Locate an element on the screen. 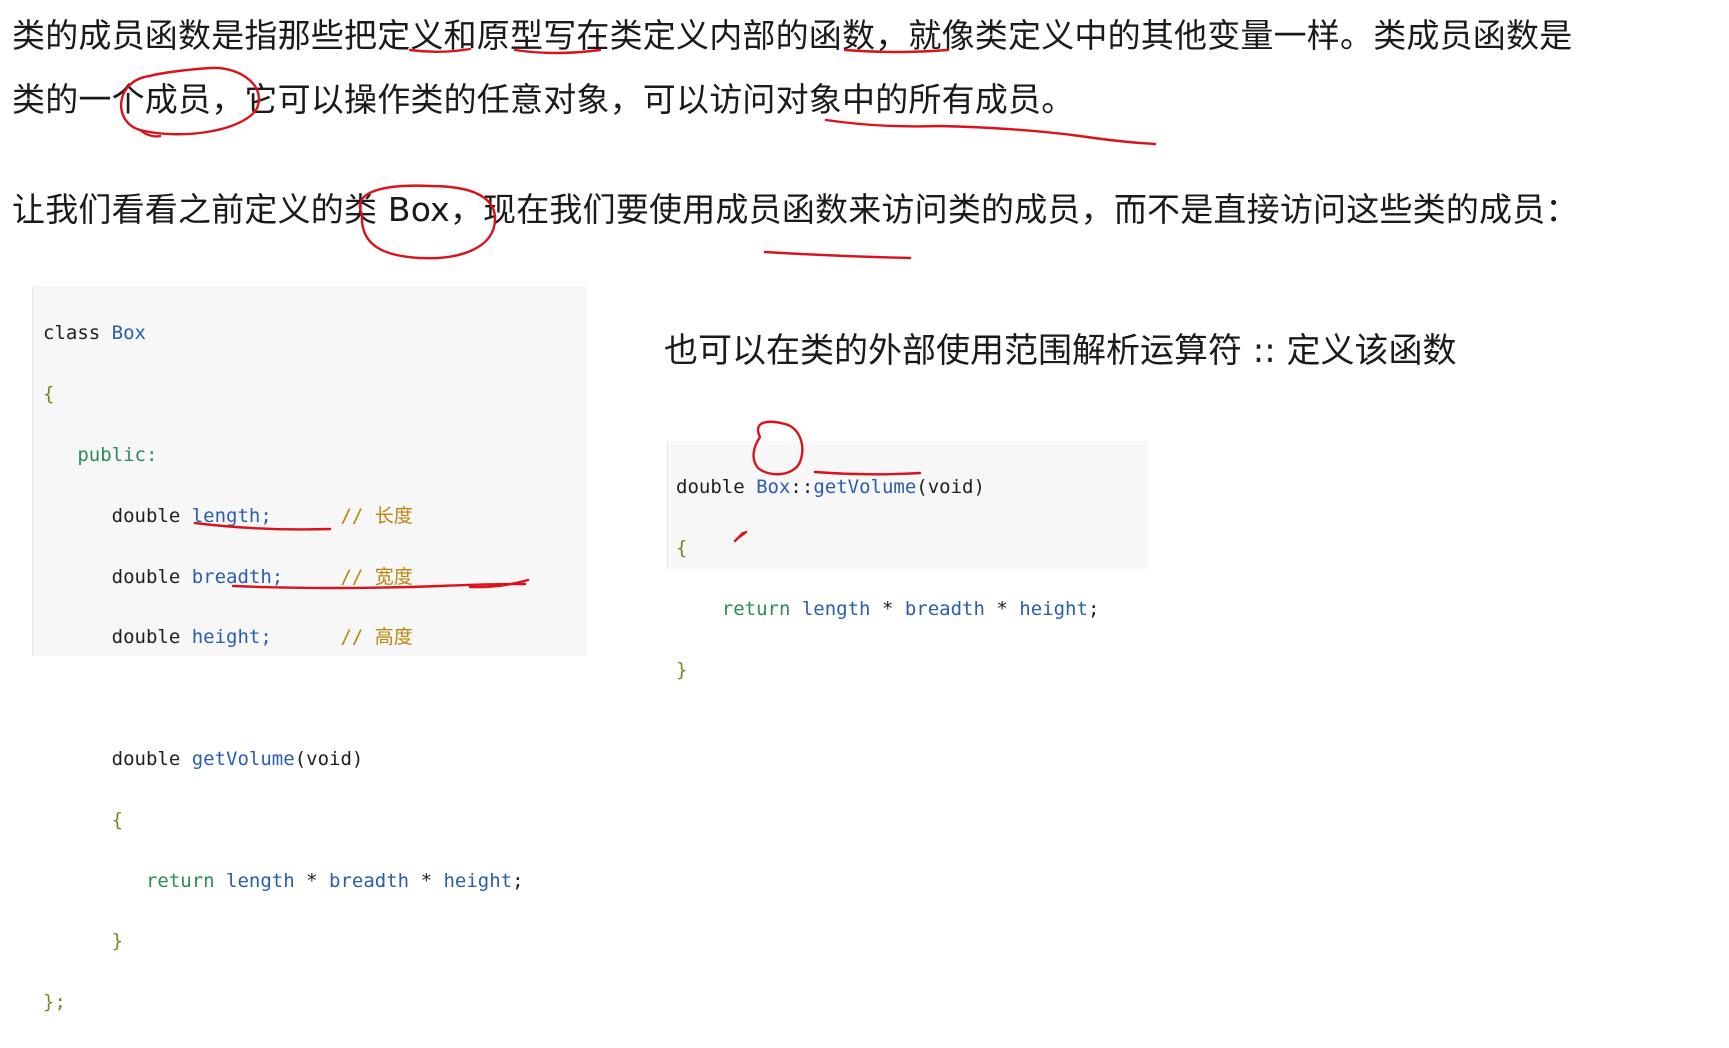 This screenshot has width=1729, height=1048. intro-line-2: 类的一个成员，它可以操作类的任意对象，可以访问对象中的所有成员。 is located at coordinates (543, 99).